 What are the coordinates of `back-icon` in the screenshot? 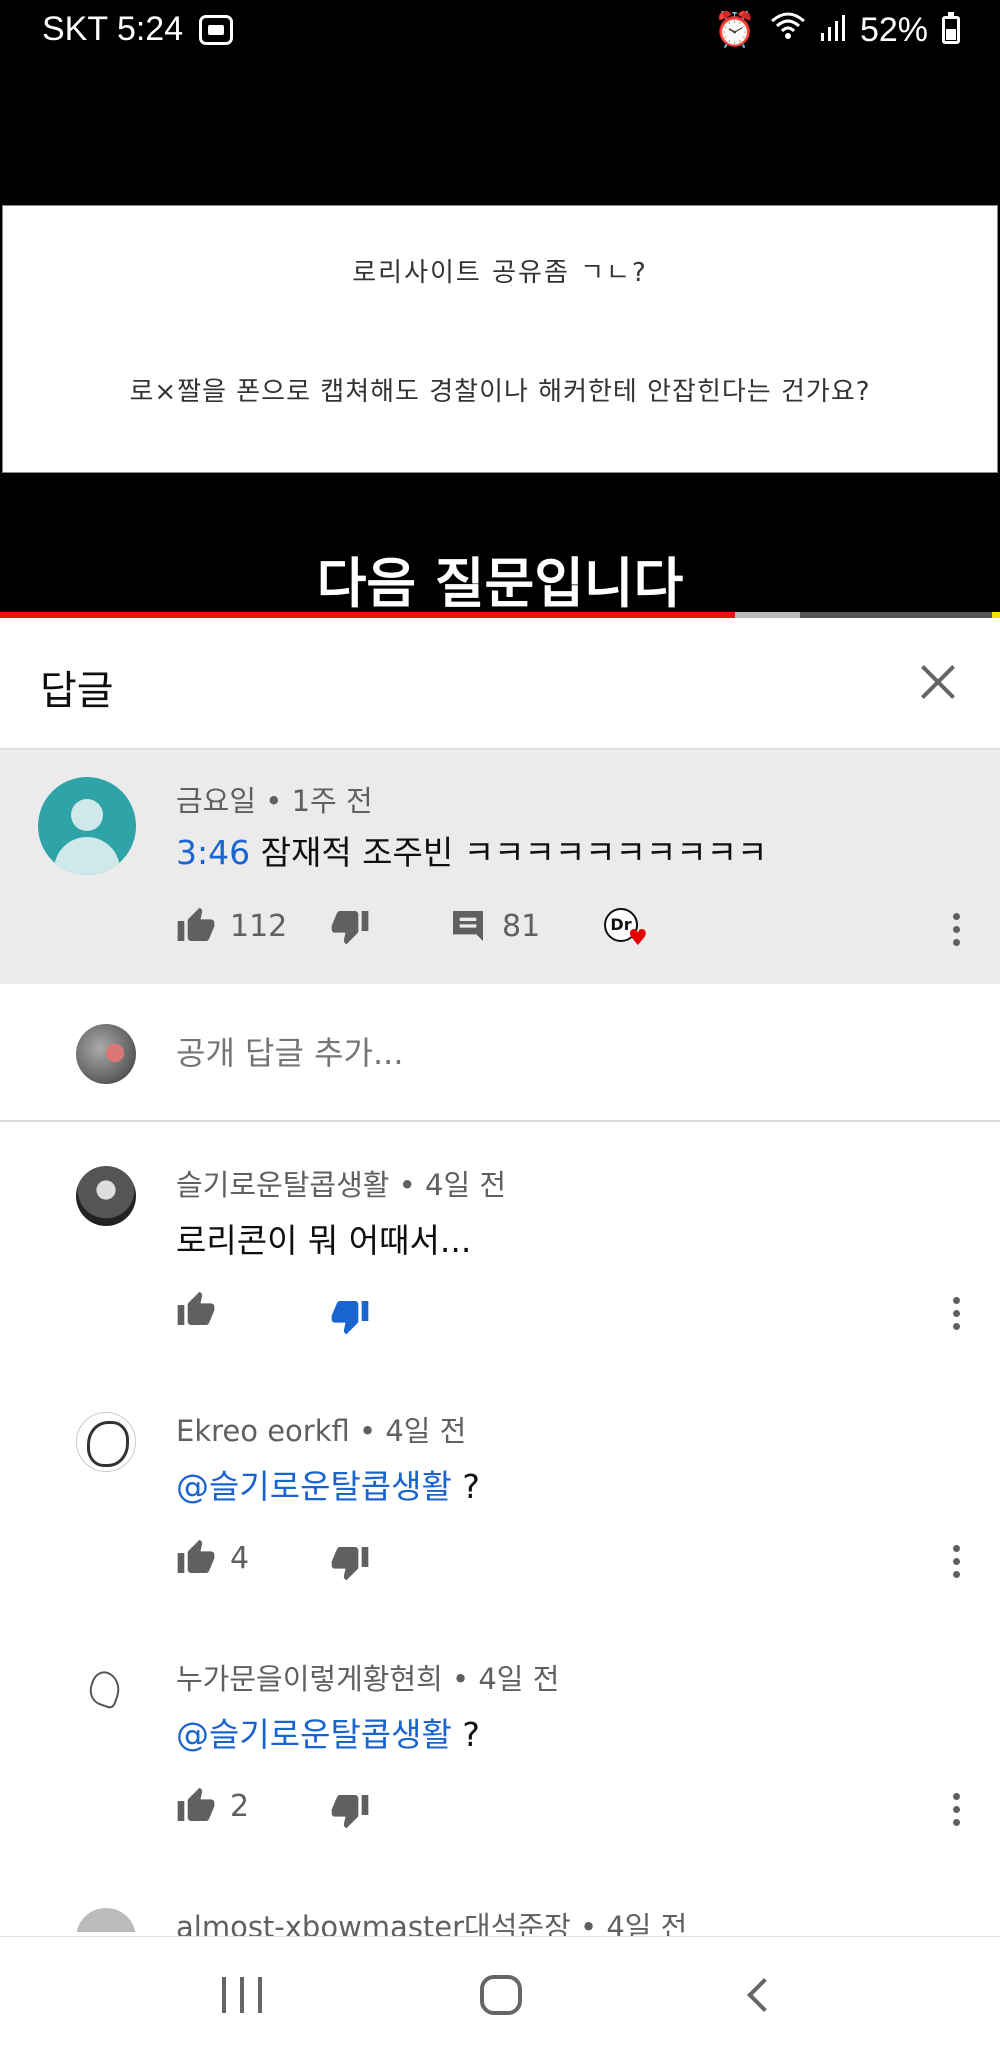 It's located at (764, 1995).